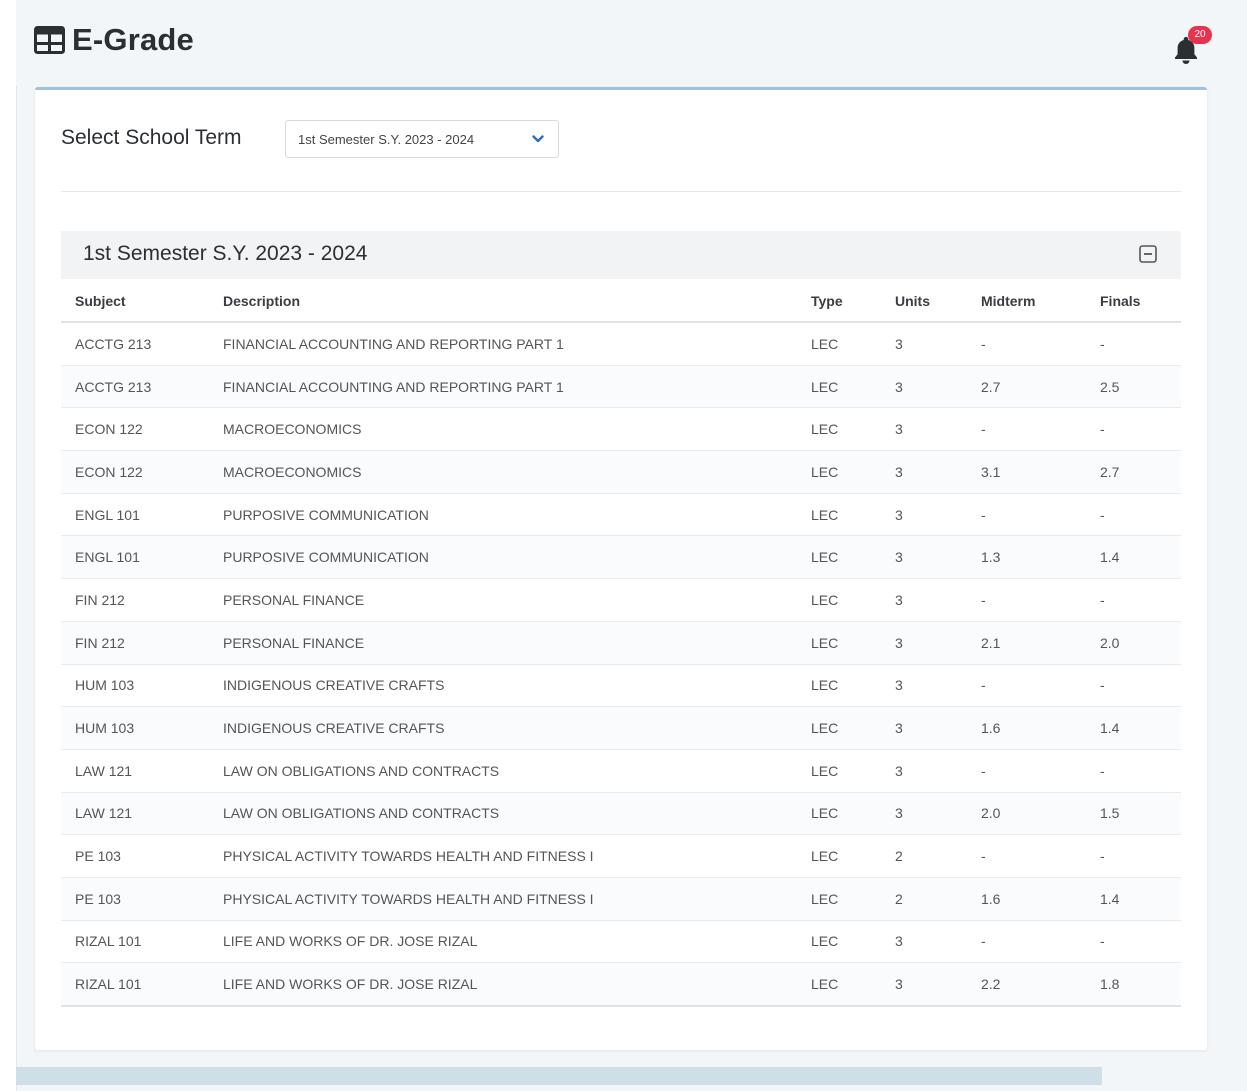  I want to click on finals-cell: 2.5, so click(1133, 387).